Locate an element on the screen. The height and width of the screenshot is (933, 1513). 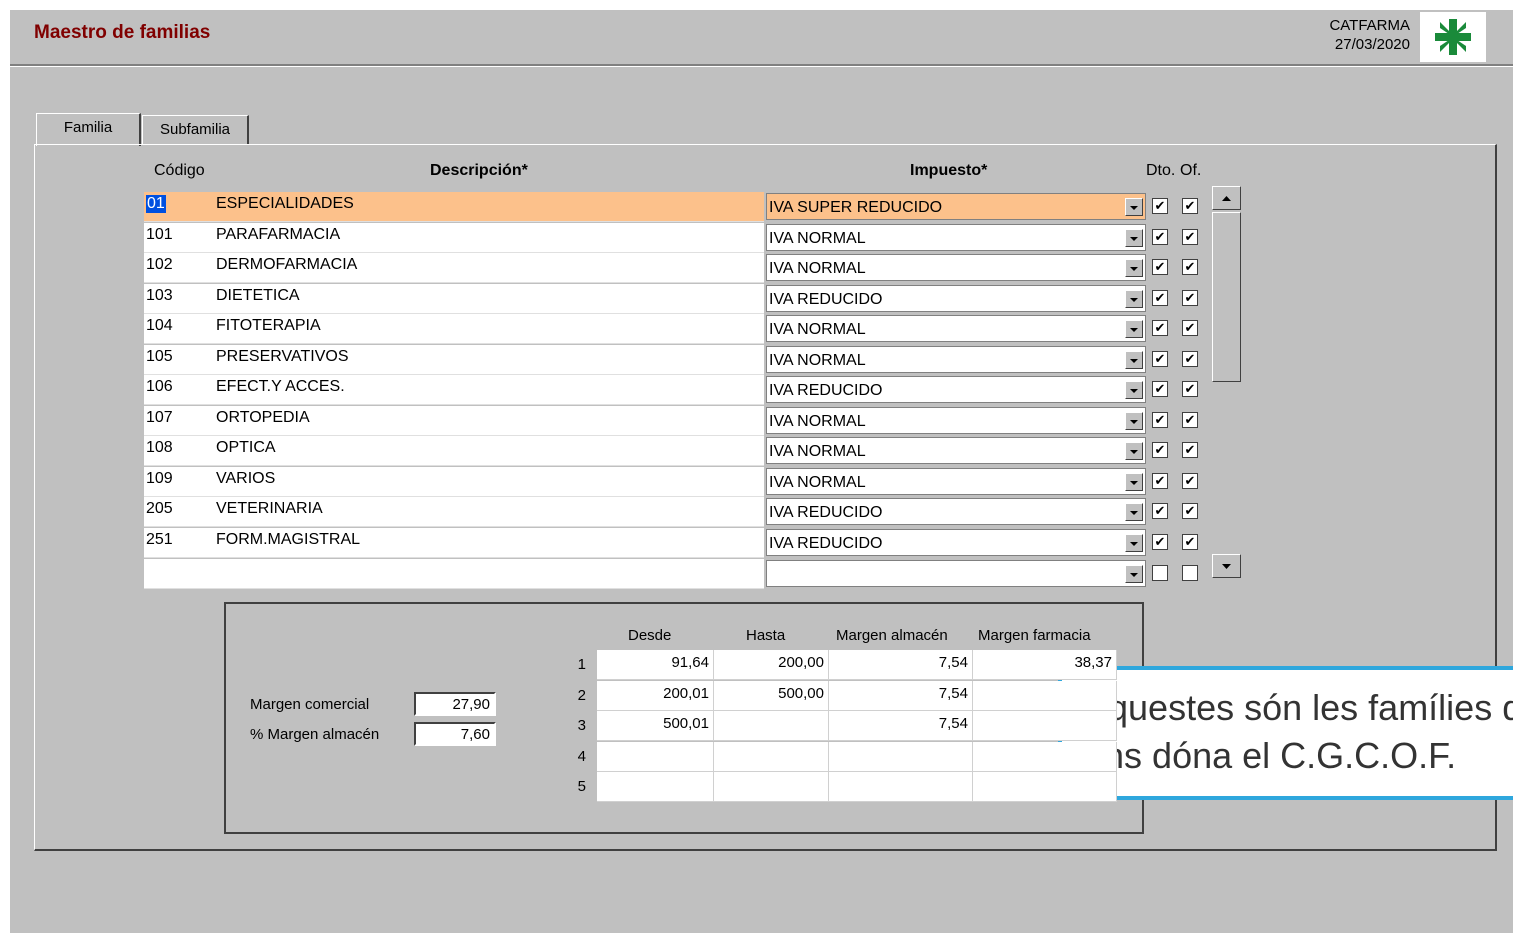
tax-select: IVA SUPER REDUCIDO is located at coordinates (956, 206).